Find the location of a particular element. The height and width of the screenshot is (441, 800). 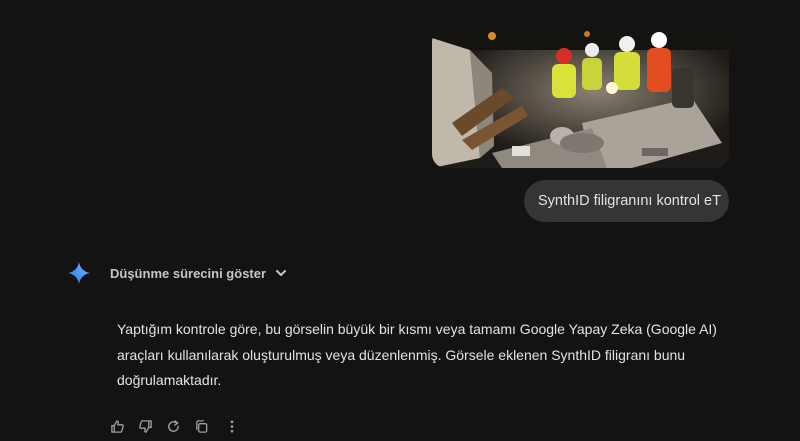

thumbs-up-icon is located at coordinates (117, 426).